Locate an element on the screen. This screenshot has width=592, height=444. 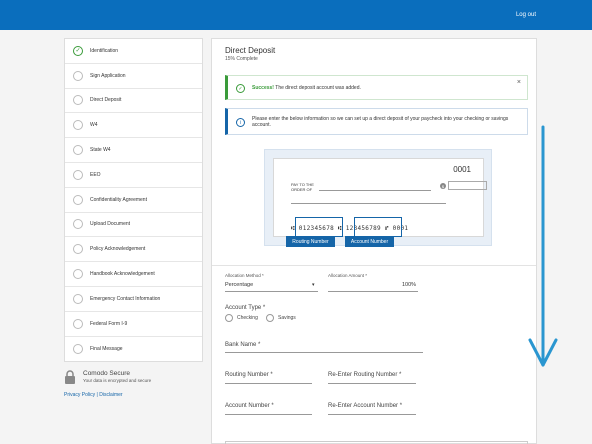
allocation-amount-input: 100% is located at coordinates (409, 285).